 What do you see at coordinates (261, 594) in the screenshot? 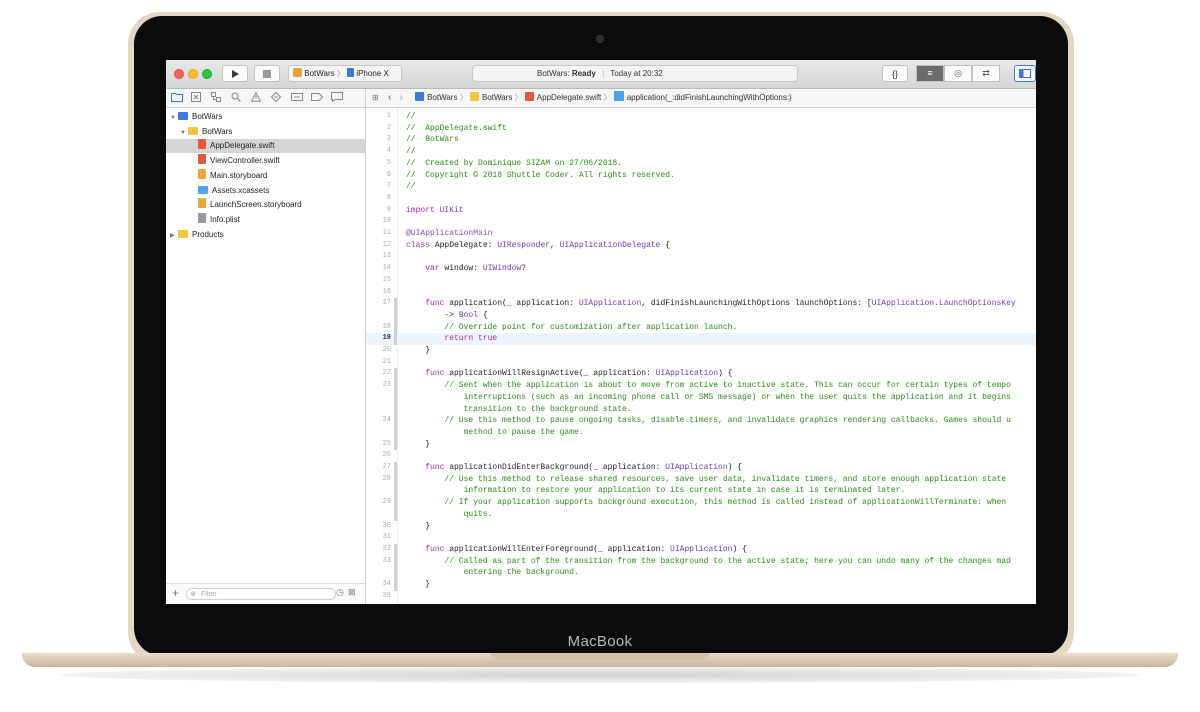
I see `filter-input: ⊚ Filter` at bounding box center [261, 594].